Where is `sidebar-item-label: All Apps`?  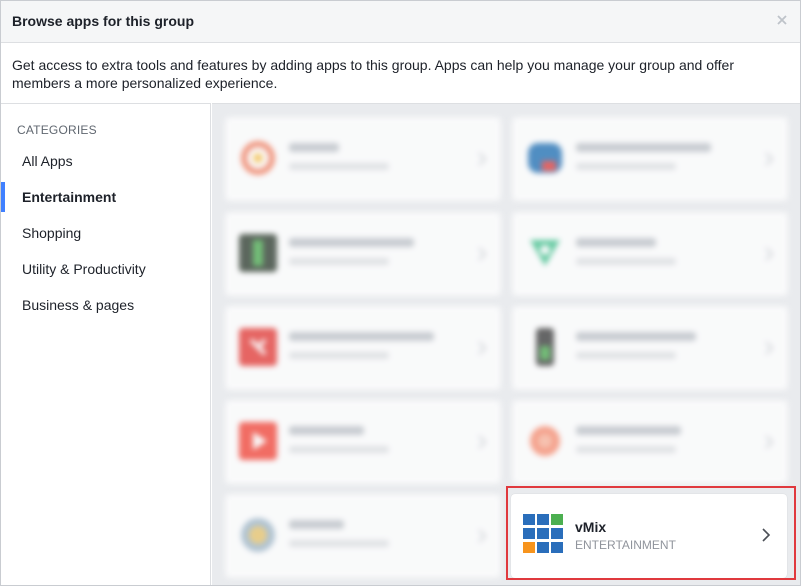
sidebar-item-label: All Apps is located at coordinates (47, 161).